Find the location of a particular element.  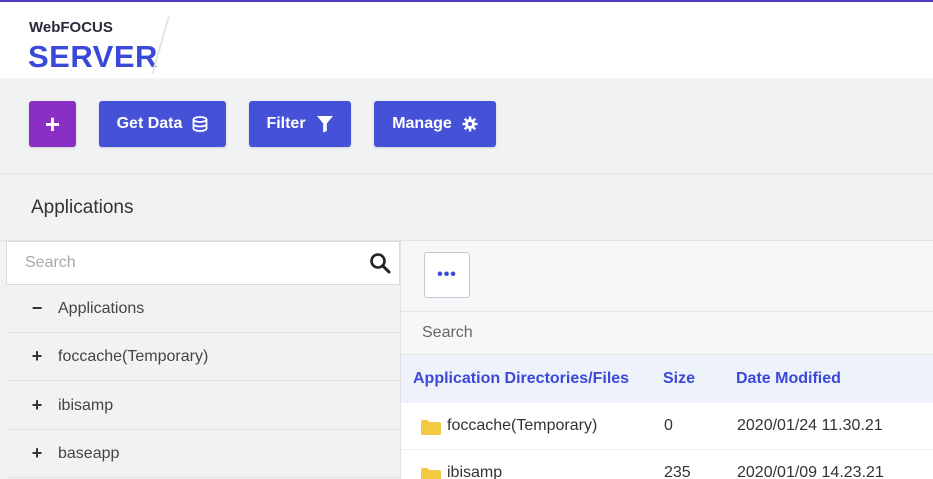

tree-search-input is located at coordinates (182, 263).